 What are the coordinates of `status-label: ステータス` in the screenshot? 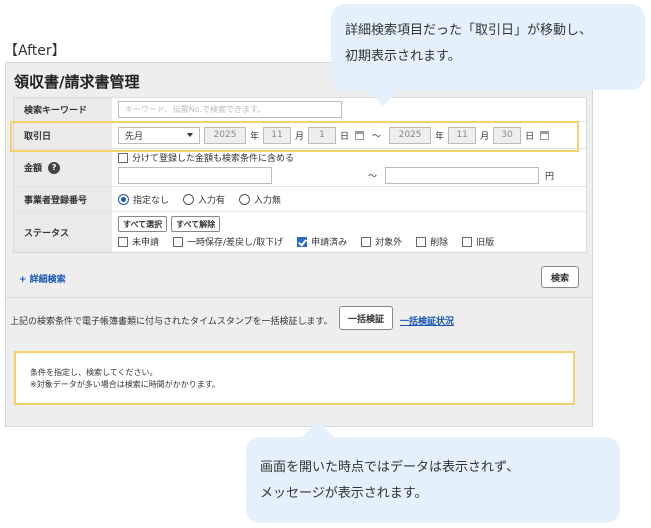 It's located at (63, 232).